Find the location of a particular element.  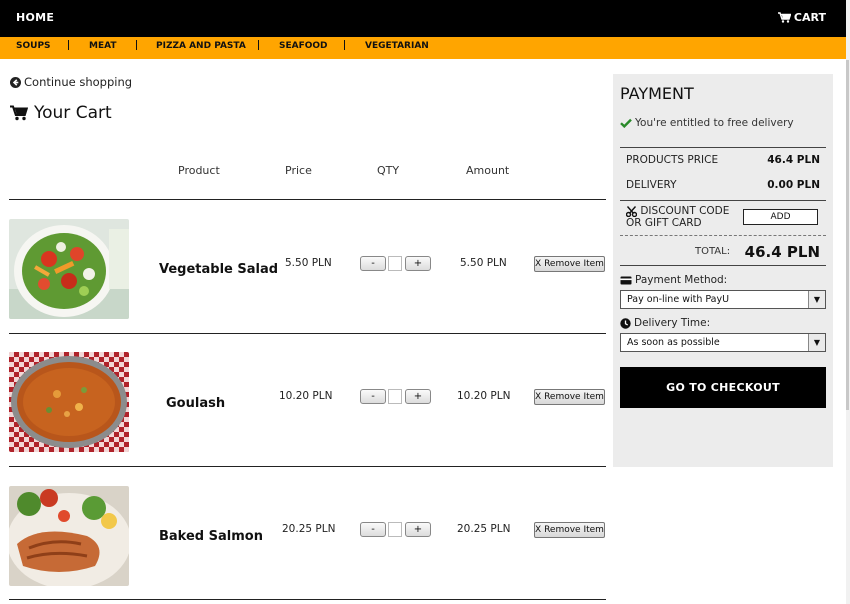

credit-card-icon is located at coordinates (626, 280).